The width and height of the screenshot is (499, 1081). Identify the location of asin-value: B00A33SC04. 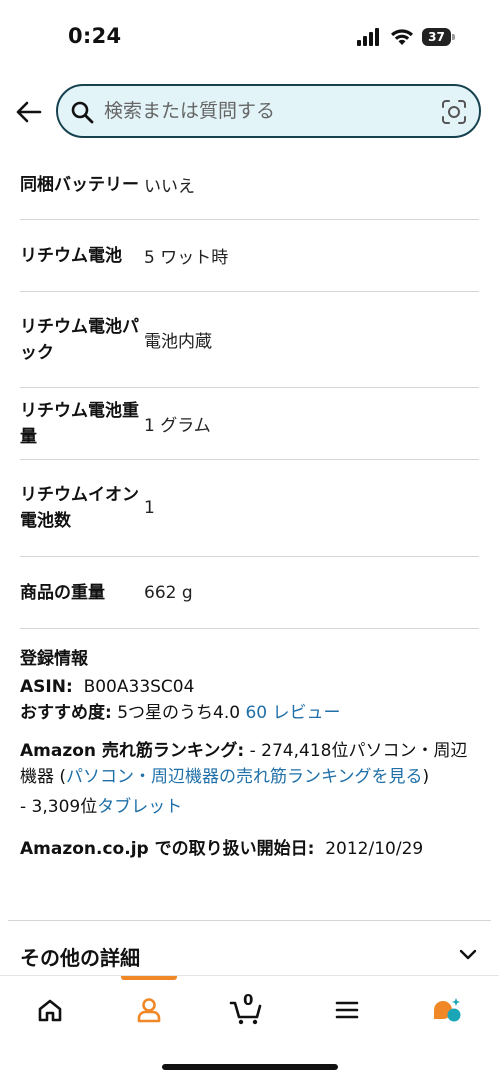
(139, 687).